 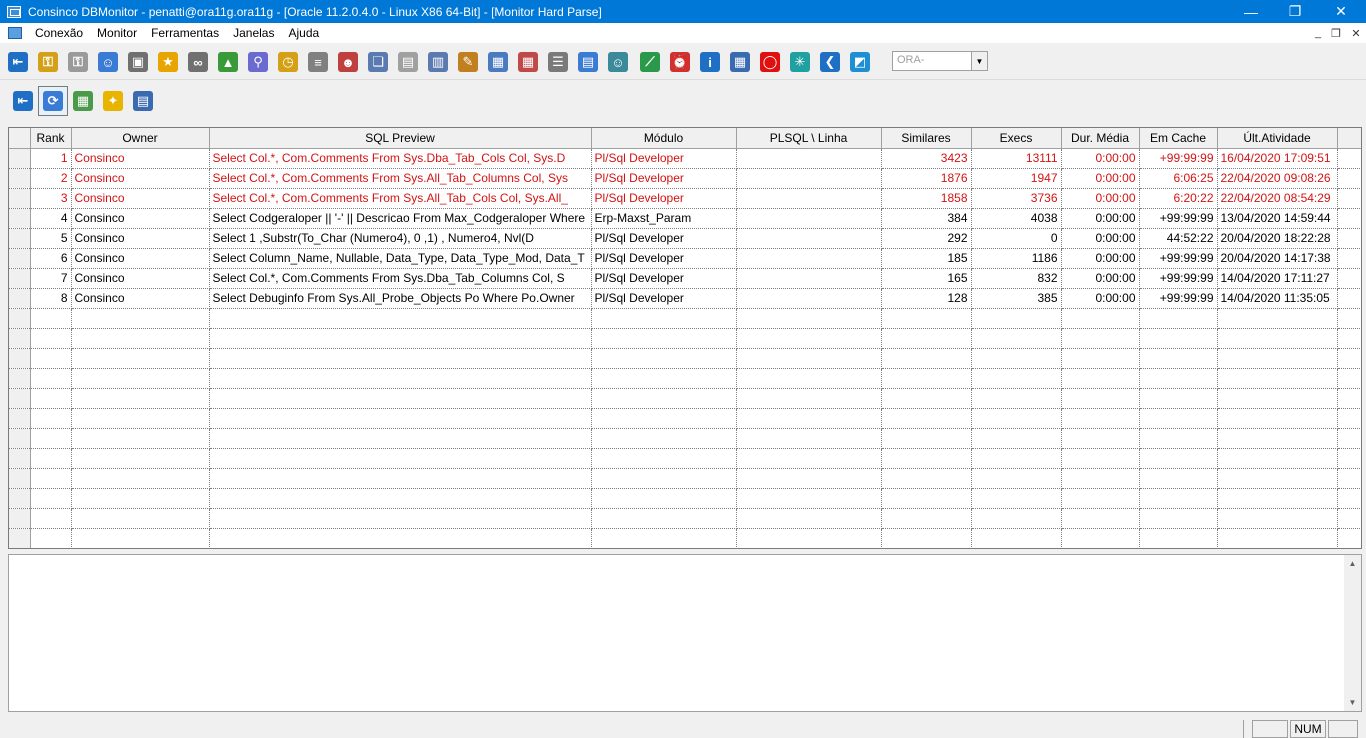 I want to click on toolbar-button-calculator: ▦, so click(x=740, y=62).